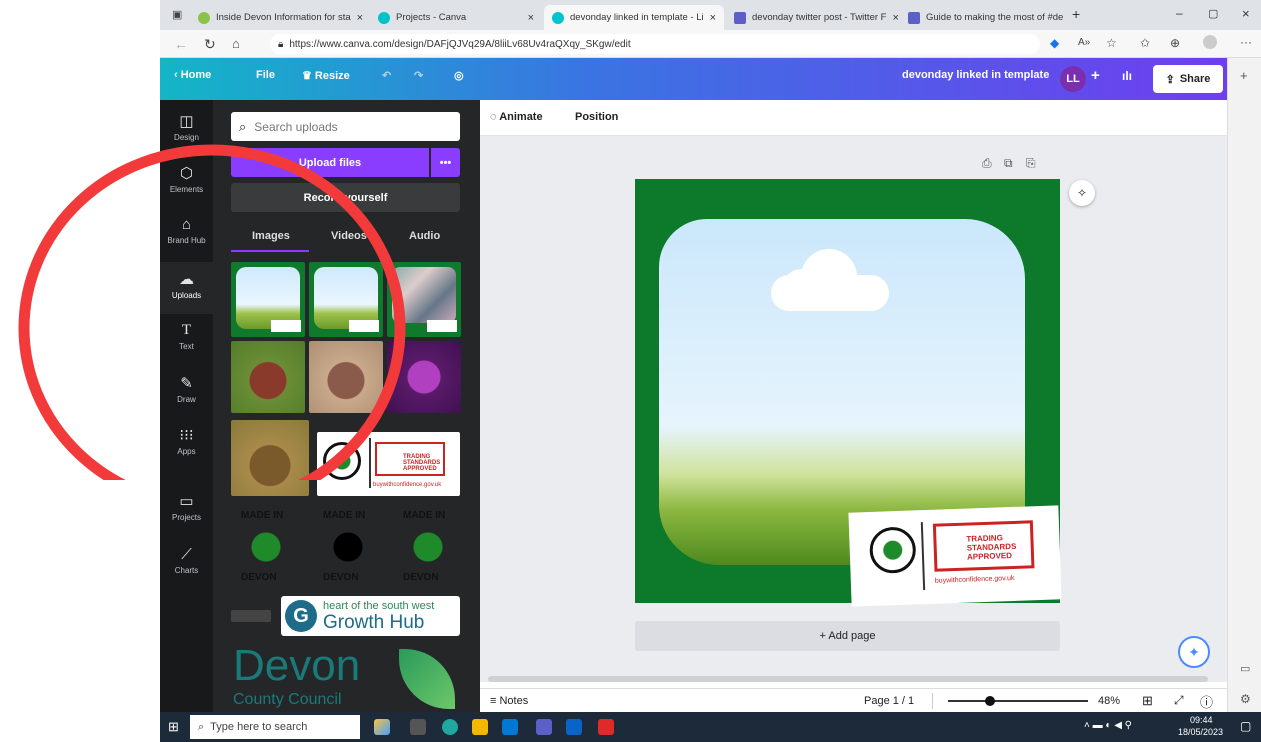  What do you see at coordinates (186, 554) in the screenshot?
I see `charts-icon: ⟋` at bounding box center [186, 554].